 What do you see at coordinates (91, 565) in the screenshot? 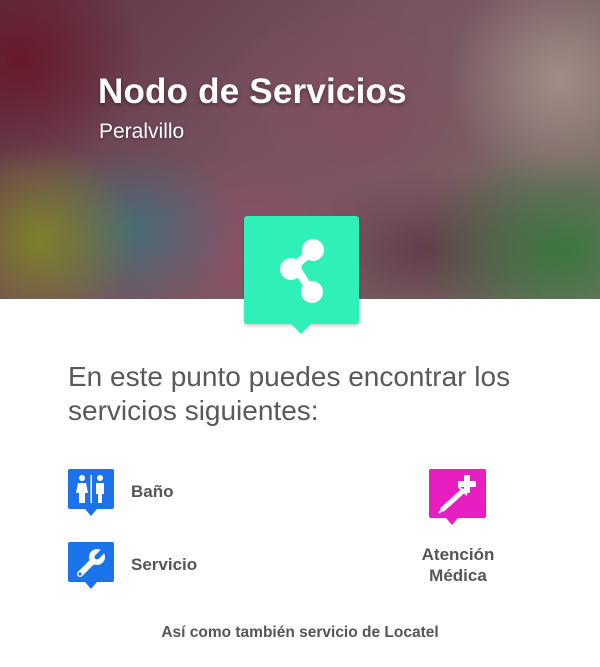
I see `wrench-icon` at bounding box center [91, 565].